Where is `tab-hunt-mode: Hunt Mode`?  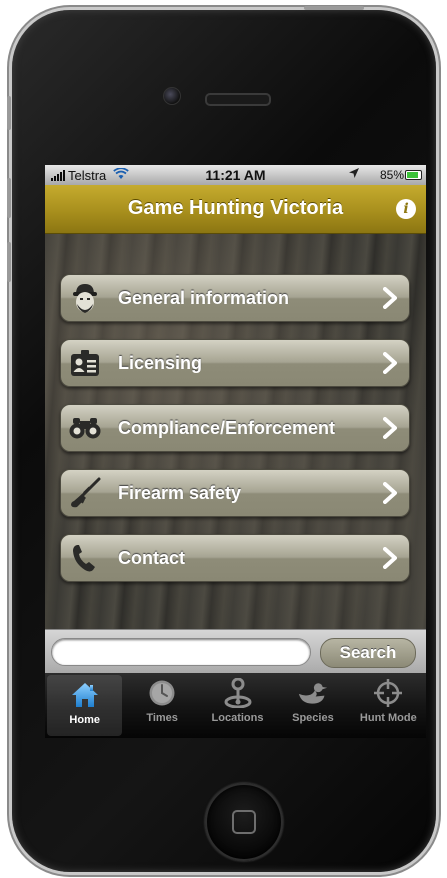
tab-hunt-mode: Hunt Mode is located at coordinates (388, 705).